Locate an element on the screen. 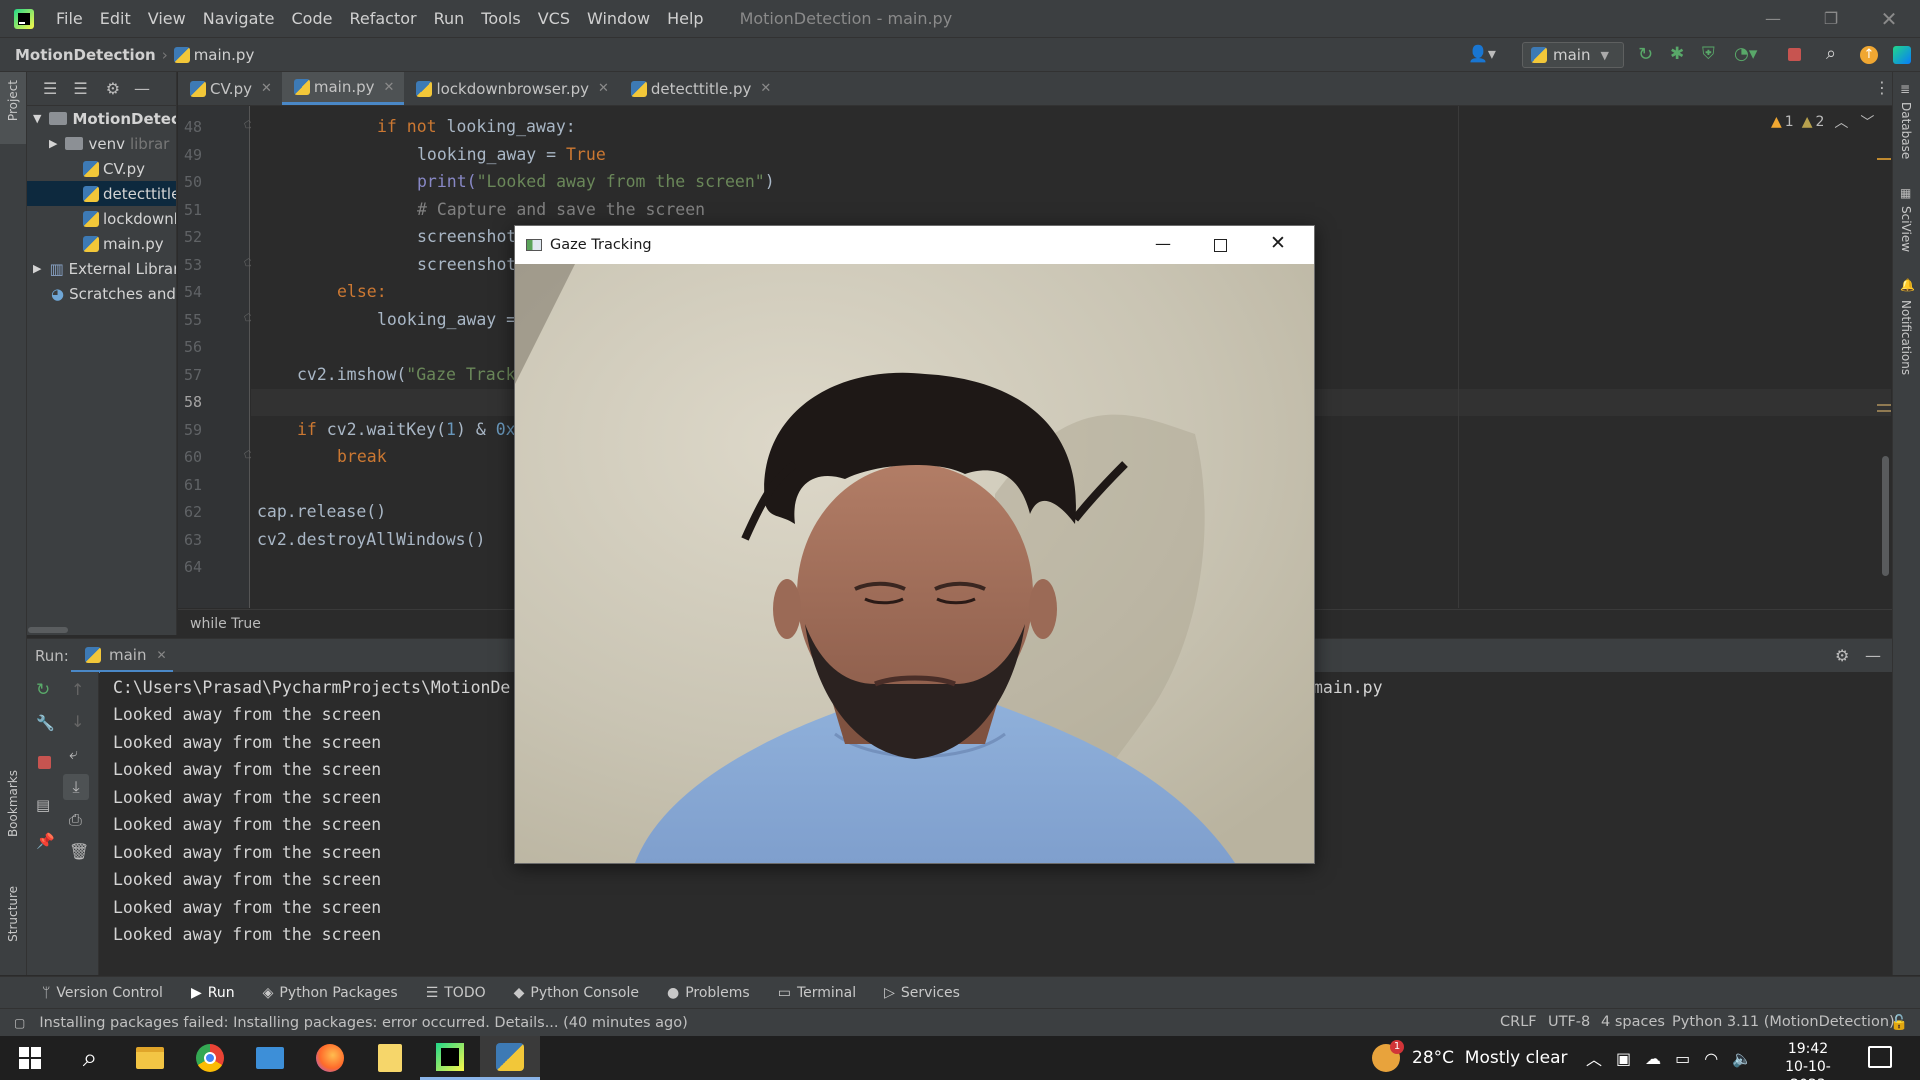 This screenshot has width=1920, height=1080. notes-icon is located at coordinates (390, 1058).